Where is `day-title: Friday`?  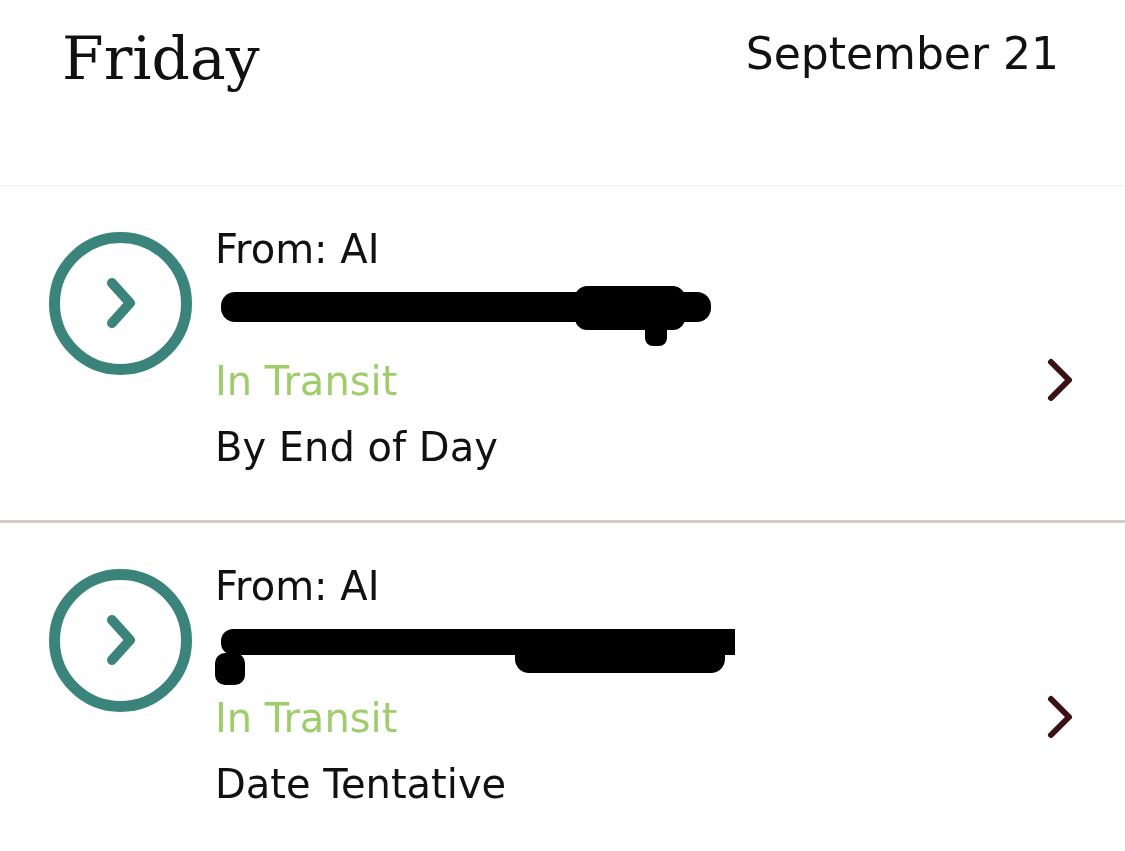
day-title: Friday is located at coordinates (161, 58).